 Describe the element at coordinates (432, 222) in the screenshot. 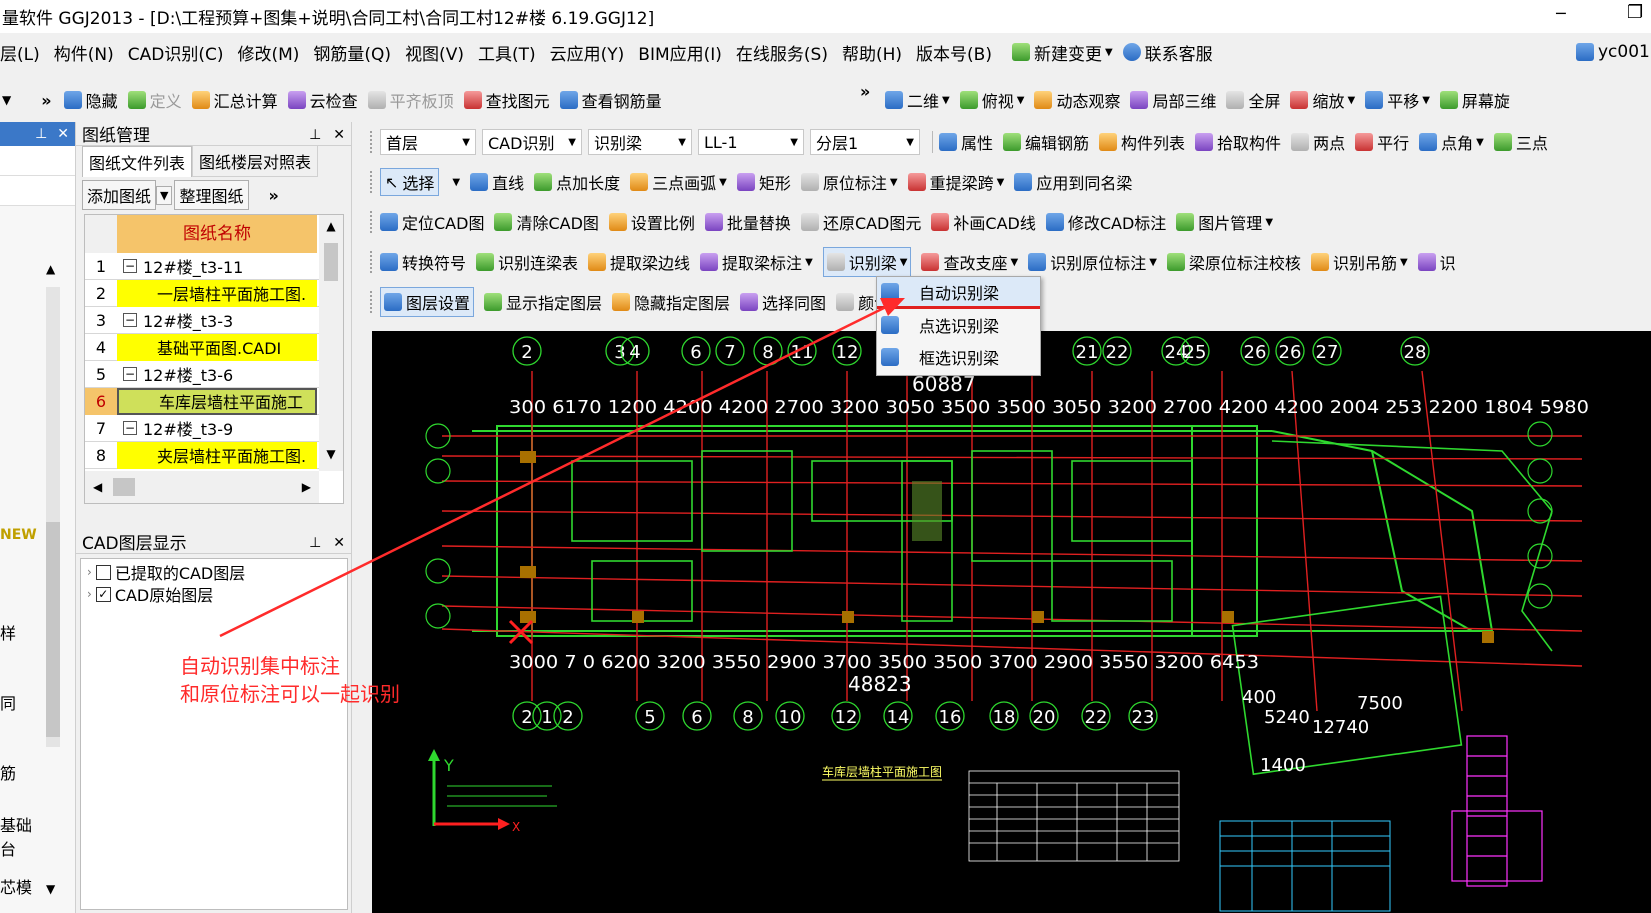

I see `cad-tool-button-0: 定位CAD图` at that location.